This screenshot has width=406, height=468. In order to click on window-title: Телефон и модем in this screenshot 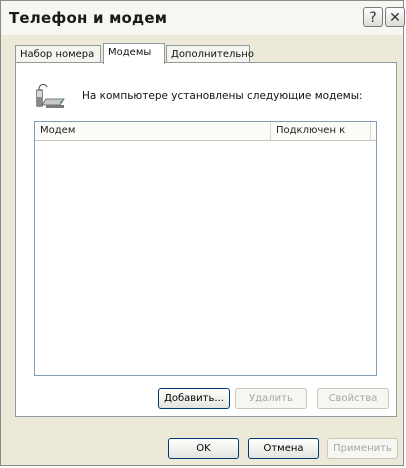, I will do `click(88, 18)`.